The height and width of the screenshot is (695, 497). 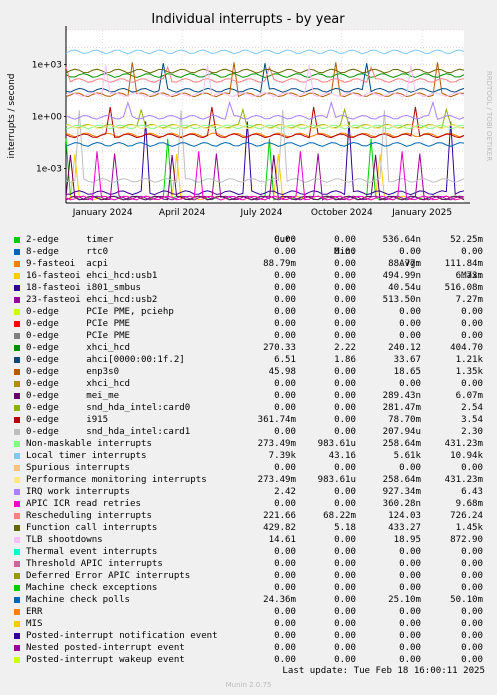 What do you see at coordinates (67, 252) in the screenshot?
I see `legend-label: 8-edge rtc0` at bounding box center [67, 252].